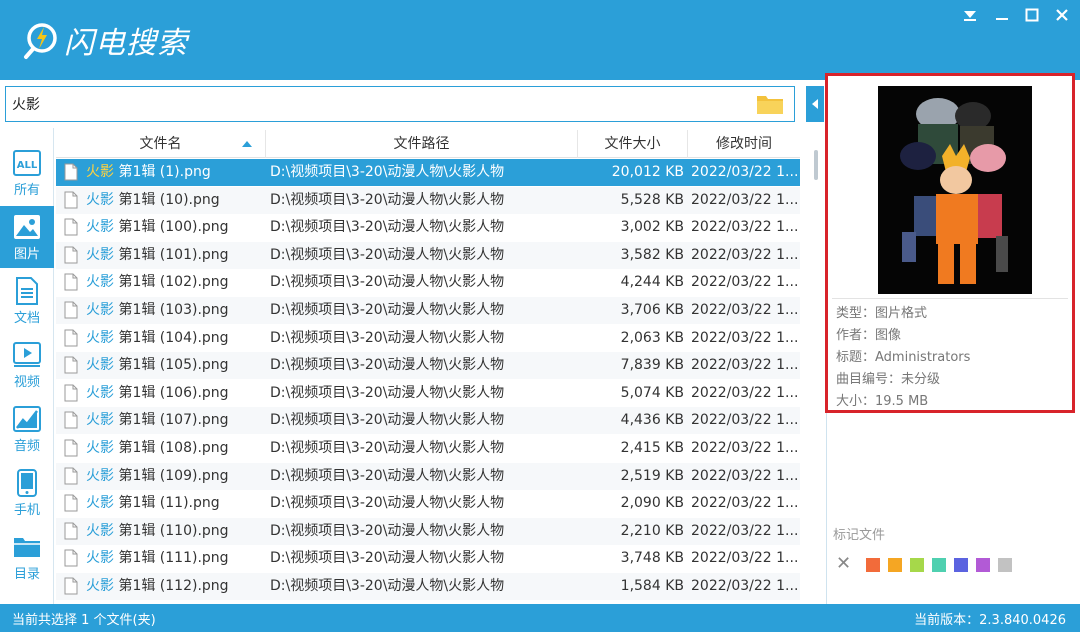 Image resolution: width=1080 pixels, height=632 pixels. I want to click on column-header-modified: 修改时间, so click(744, 144).